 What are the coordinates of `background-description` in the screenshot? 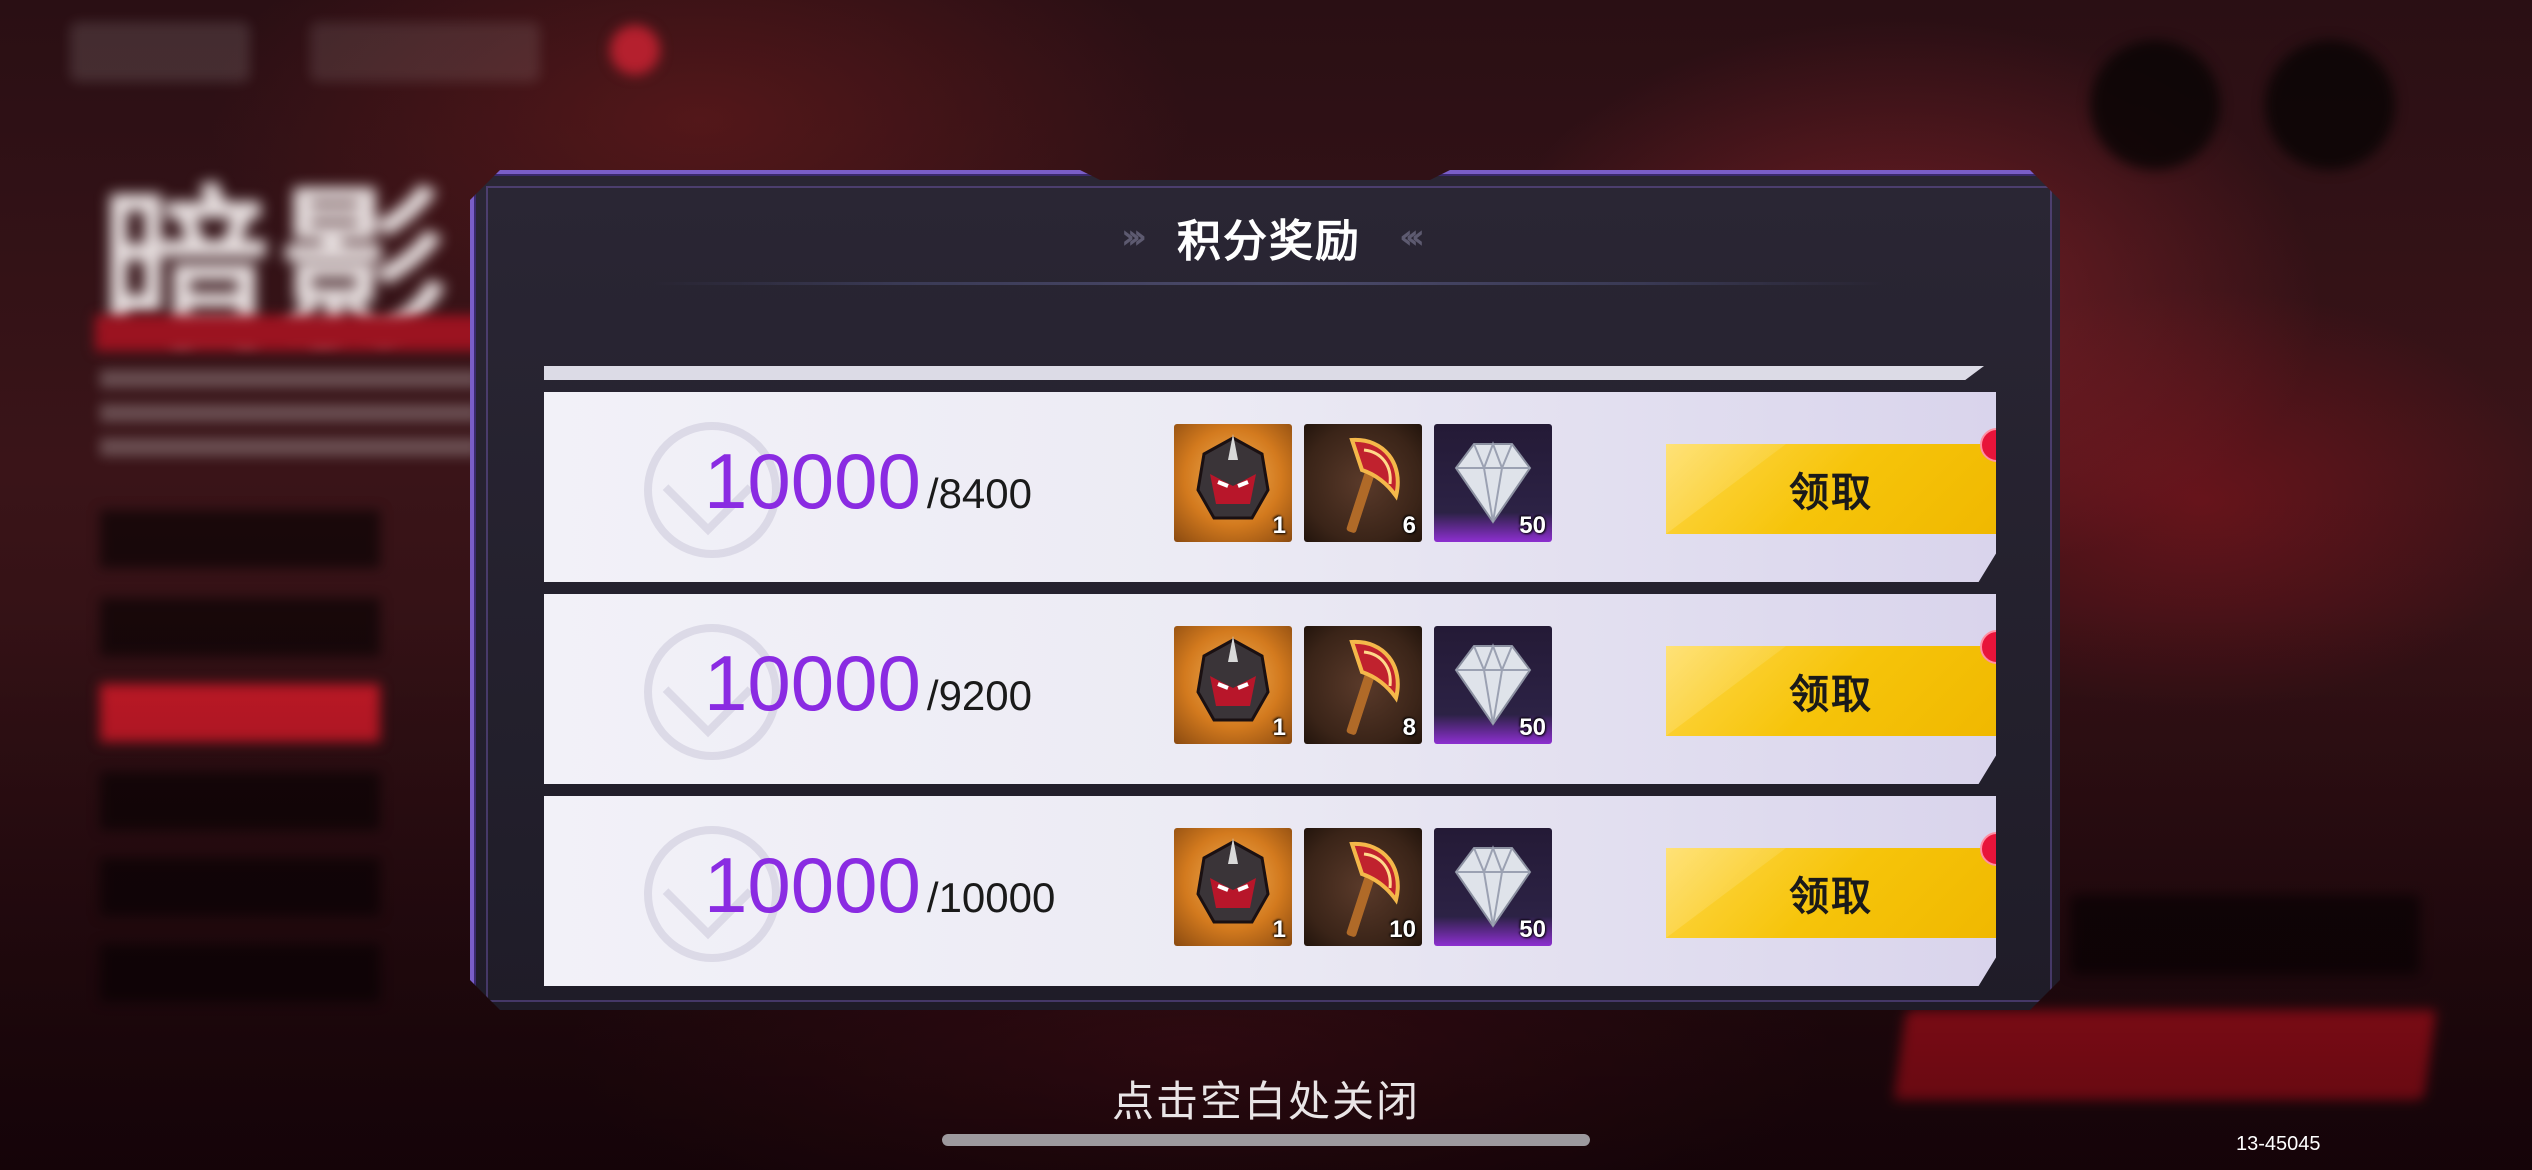 It's located at (290, 420).